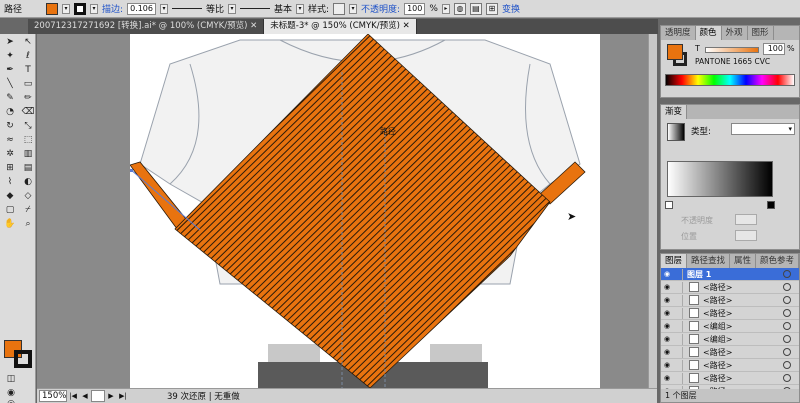  Describe the element at coordinates (732, 50) in the screenshot. I see `tint-slider` at that location.